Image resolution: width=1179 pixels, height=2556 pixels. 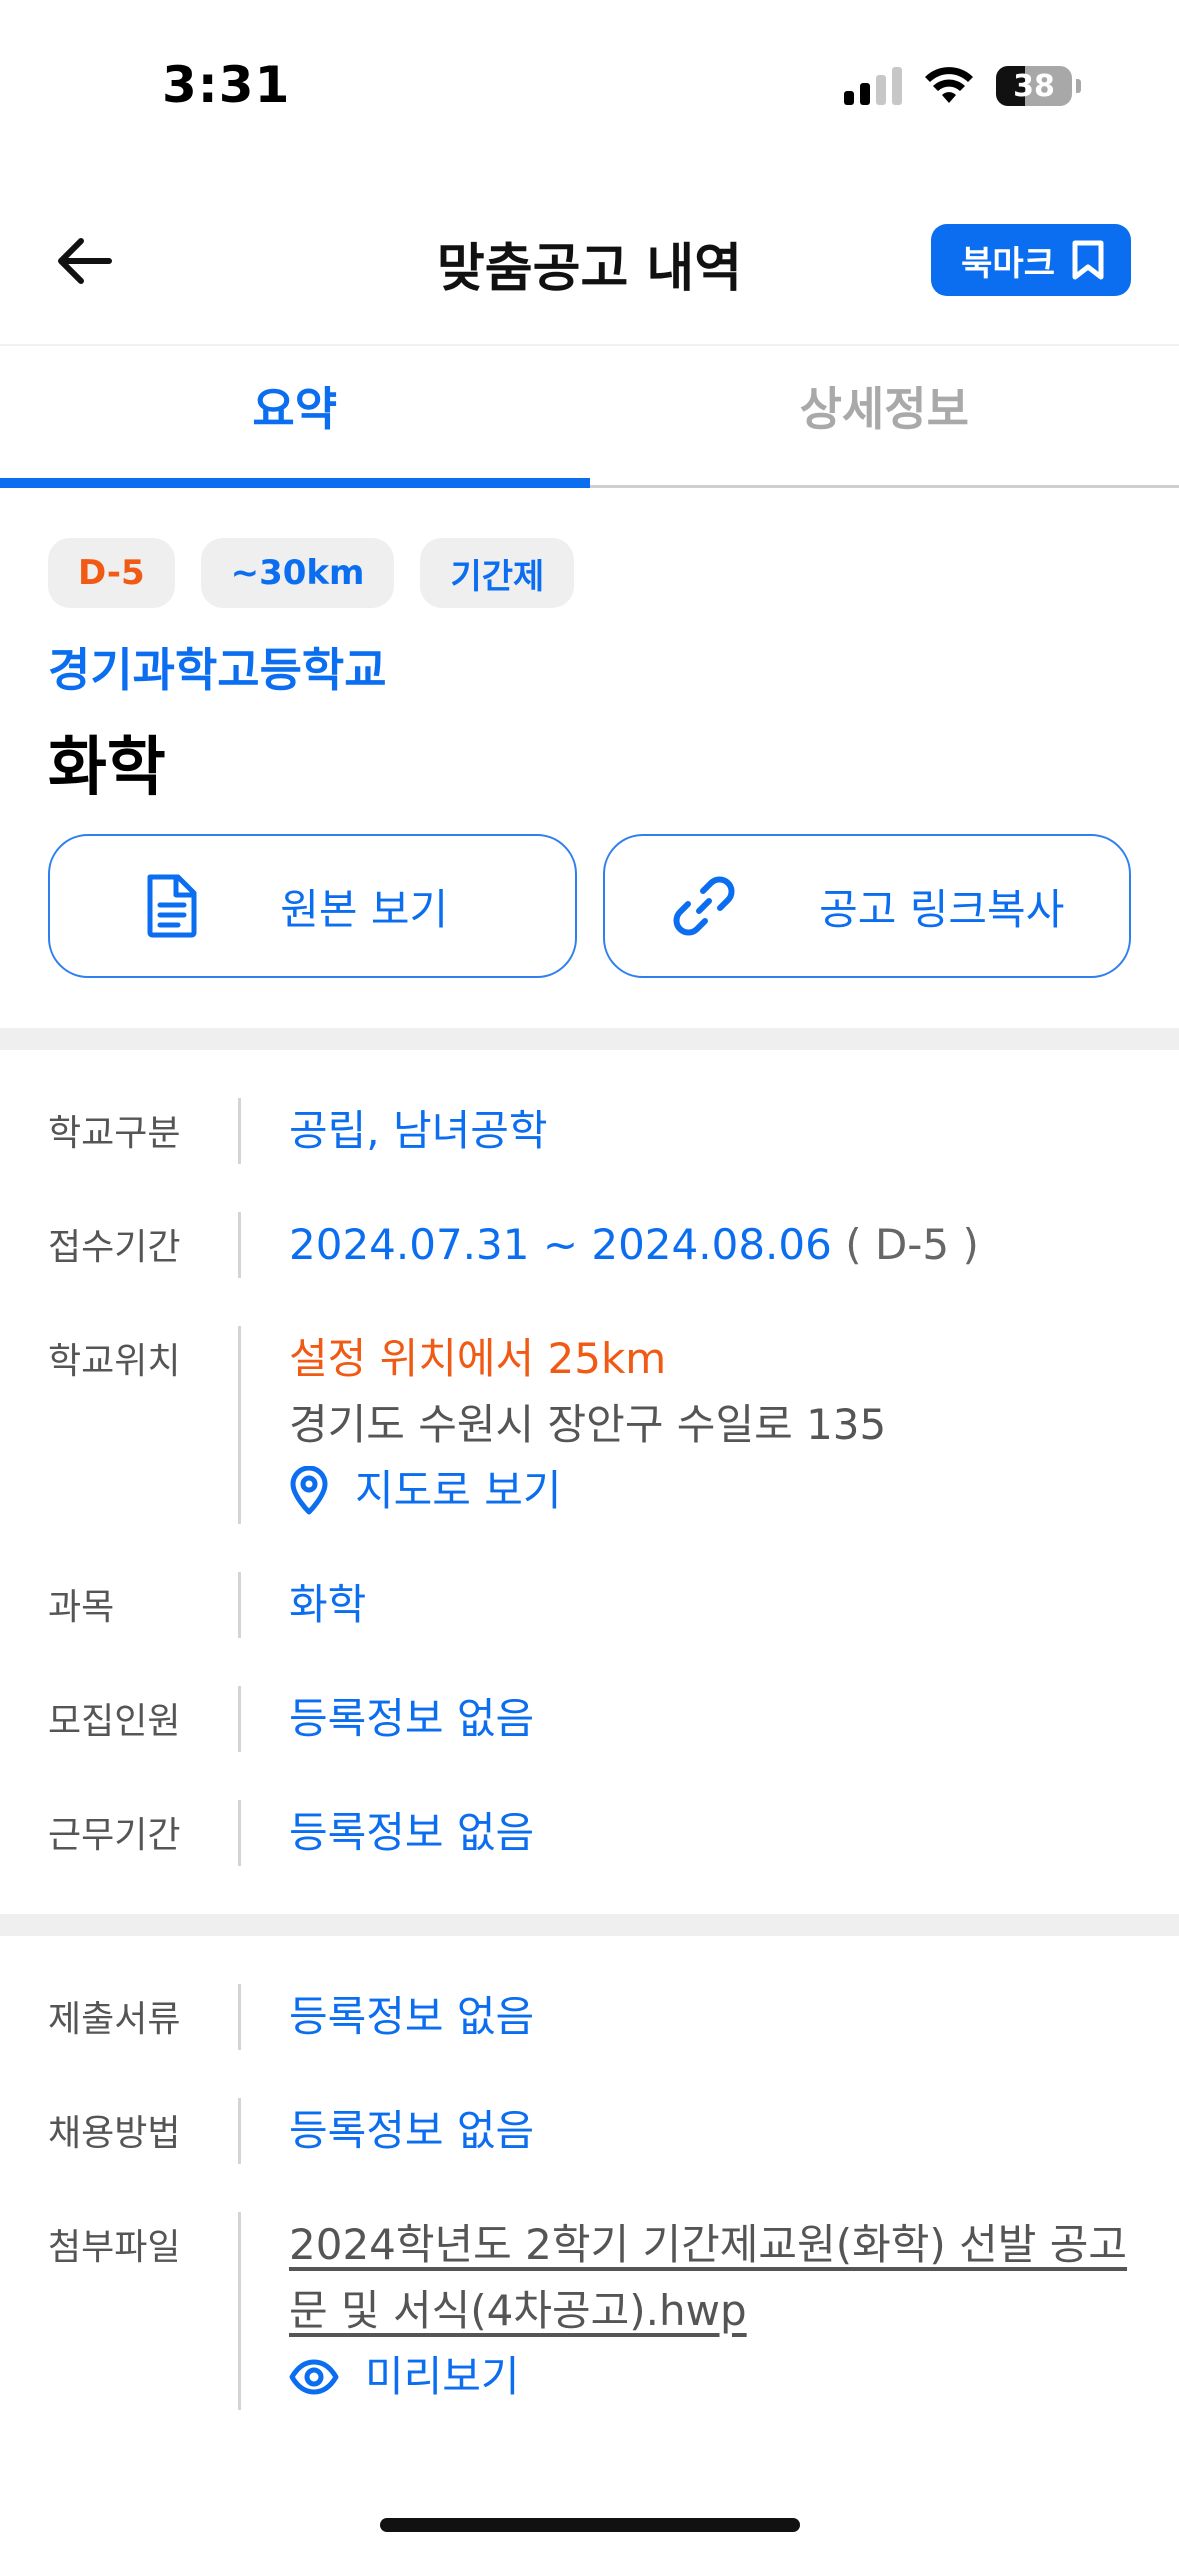 What do you see at coordinates (497, 573) in the screenshot?
I see `employment-type-badge: 기간제` at bounding box center [497, 573].